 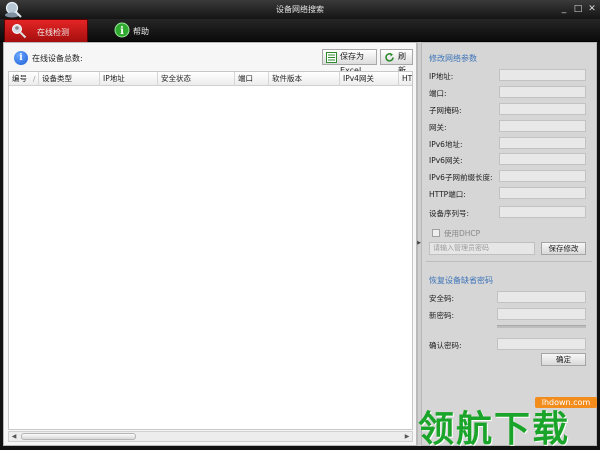 I want to click on device-serial-label: 设备序列号:, so click(x=449, y=213).